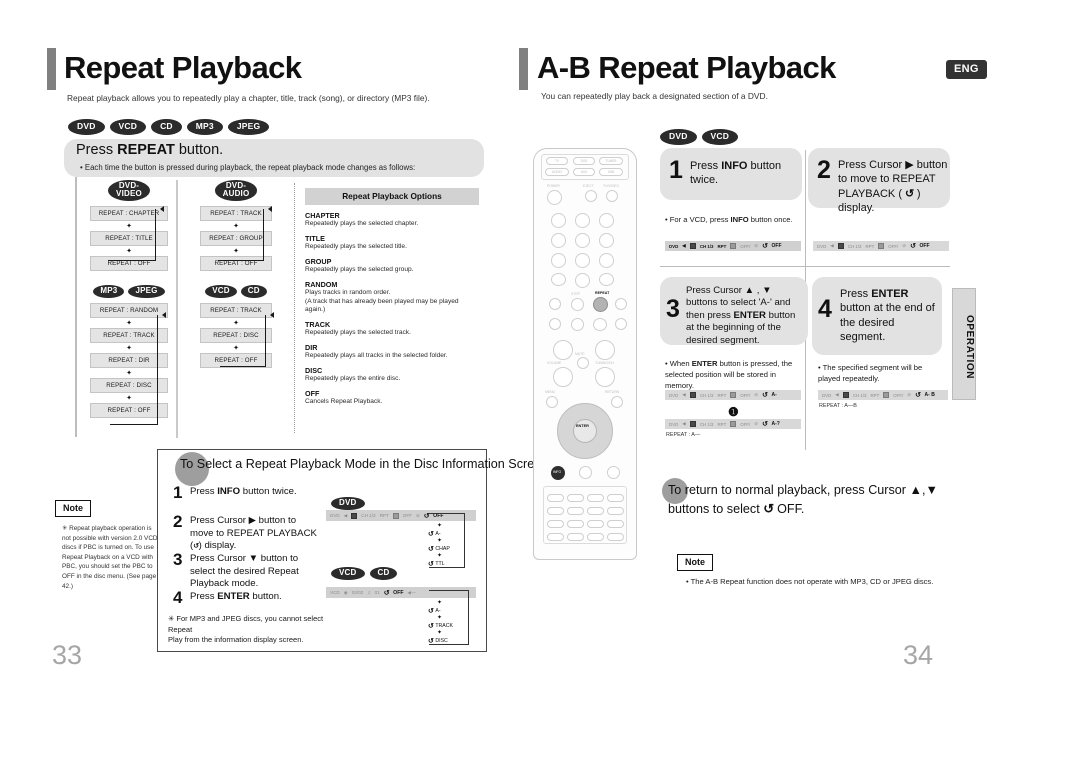 This screenshot has height=763, width=1080. What do you see at coordinates (447, 540) in the screenshot?
I see `dvd-chain-loop` at bounding box center [447, 540].